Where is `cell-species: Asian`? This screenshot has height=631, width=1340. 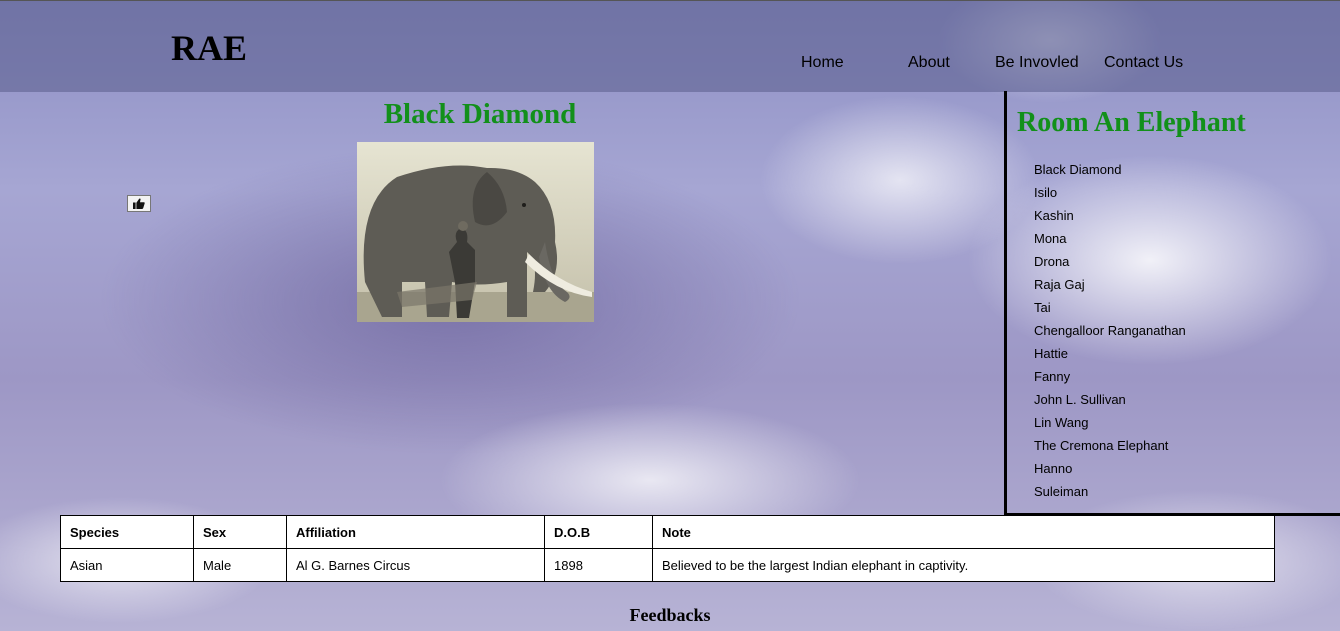 cell-species: Asian is located at coordinates (127, 565).